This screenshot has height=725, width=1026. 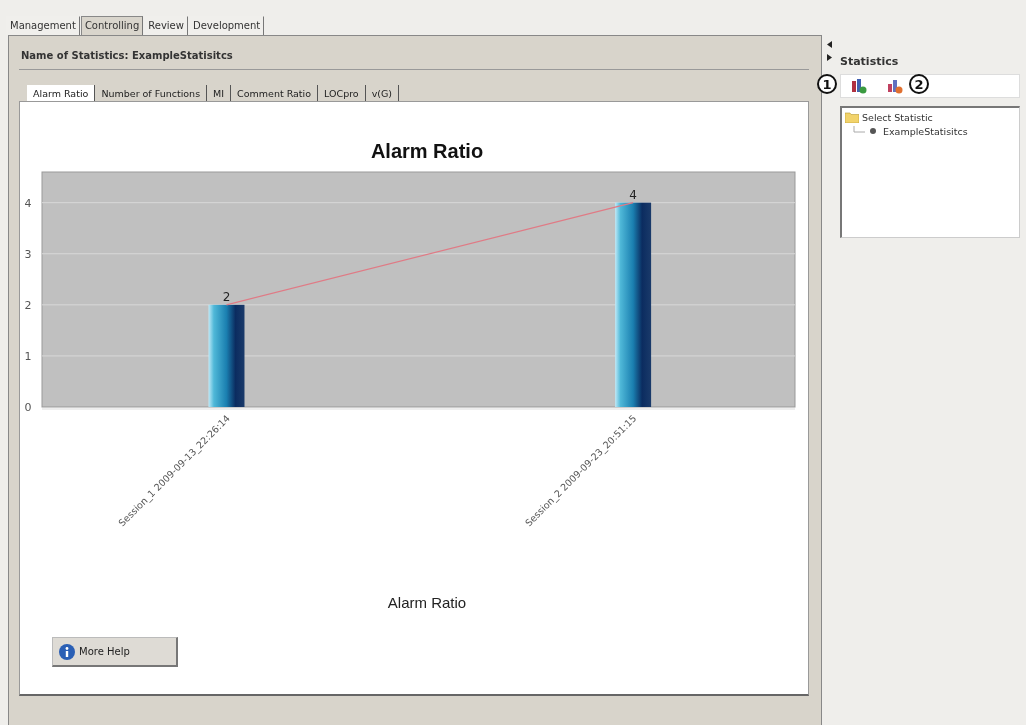 I want to click on folder-icon, so click(x=852, y=117).